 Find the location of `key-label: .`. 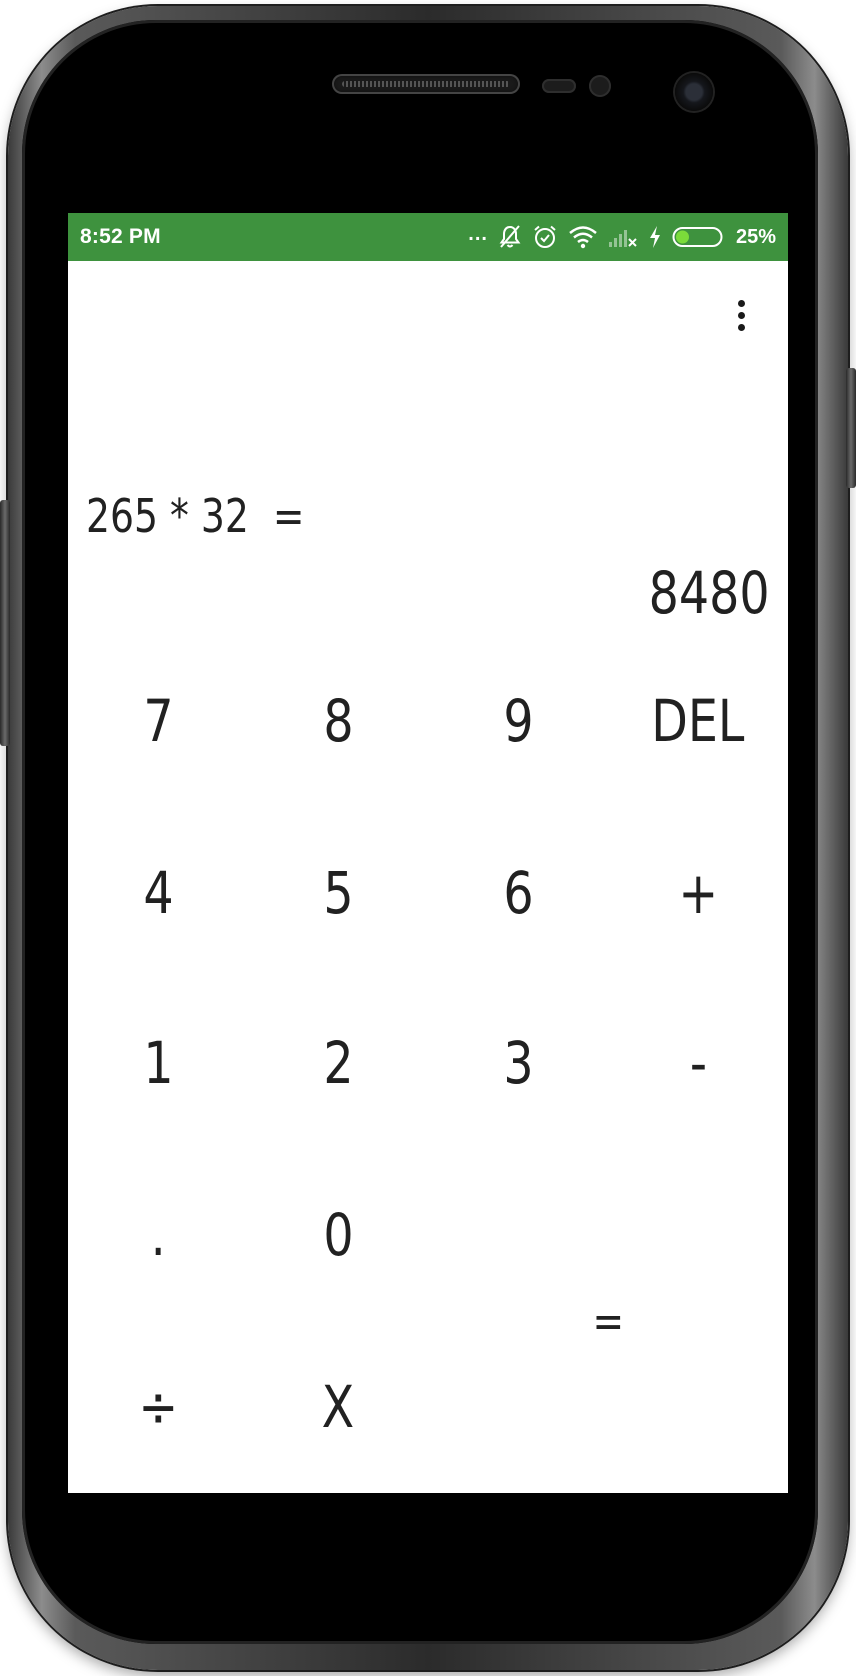

key-label: . is located at coordinates (158, 1235).